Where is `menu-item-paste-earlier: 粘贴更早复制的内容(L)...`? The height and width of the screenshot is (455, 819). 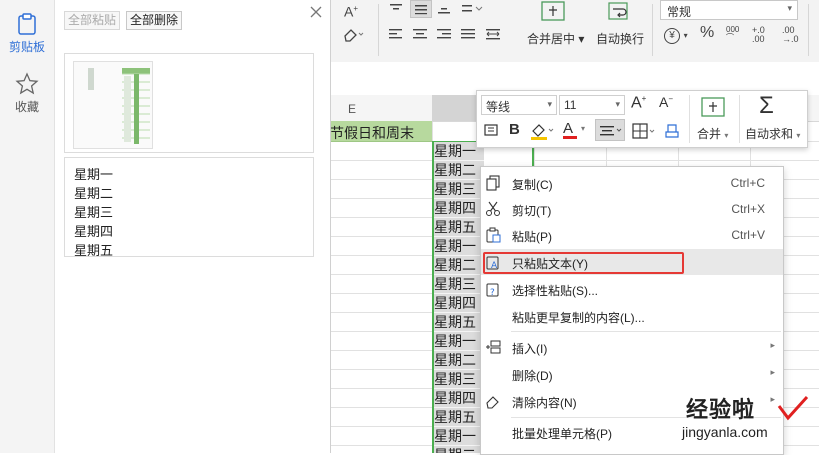 menu-item-paste-earlier: 粘贴更早复制的内容(L)... is located at coordinates (632, 316).